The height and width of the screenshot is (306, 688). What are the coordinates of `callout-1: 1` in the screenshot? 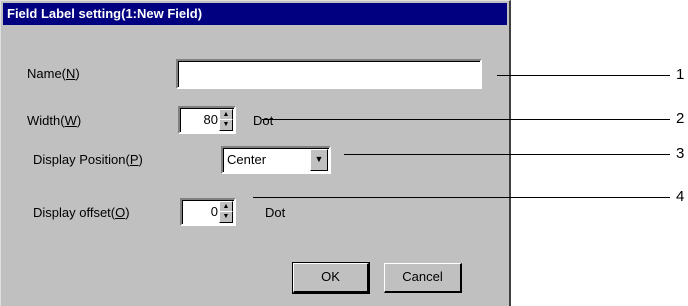 It's located at (680, 74).